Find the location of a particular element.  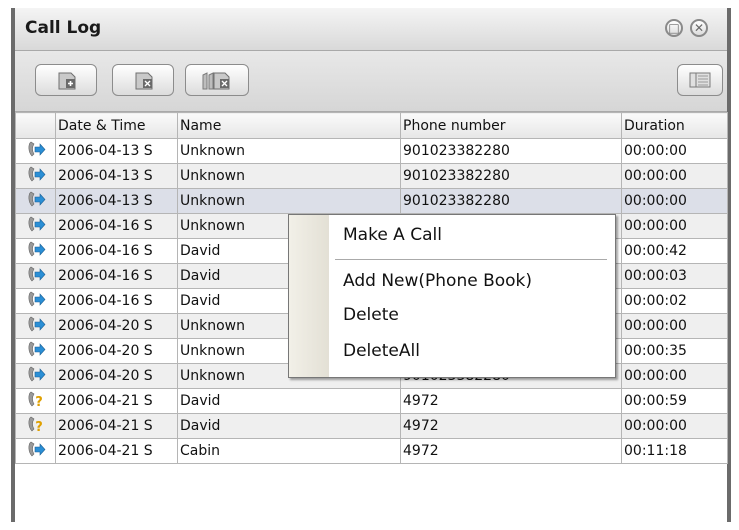

duration-cell: 00:00:42 is located at coordinates (674, 251).